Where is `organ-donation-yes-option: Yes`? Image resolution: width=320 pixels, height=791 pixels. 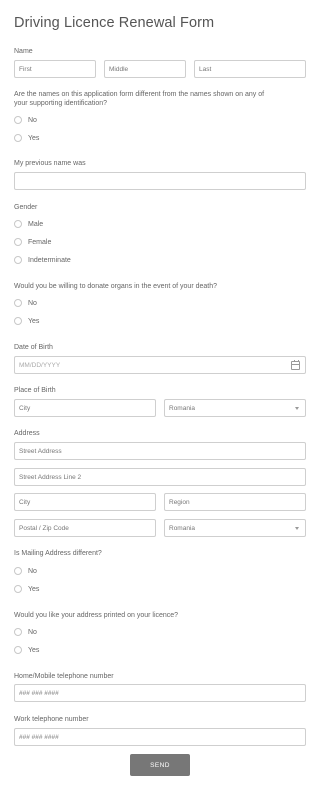
organ-donation-yes-option: Yes is located at coordinates (26, 321).